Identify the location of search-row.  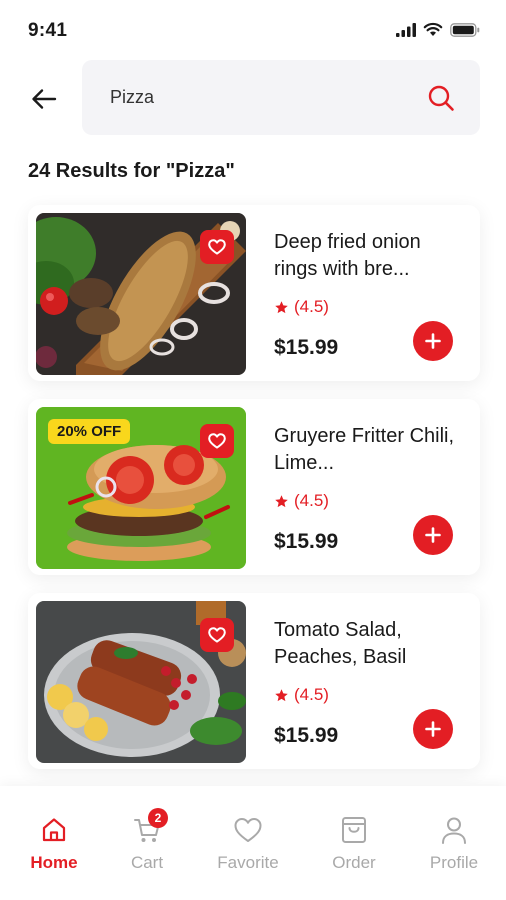
(253, 98).